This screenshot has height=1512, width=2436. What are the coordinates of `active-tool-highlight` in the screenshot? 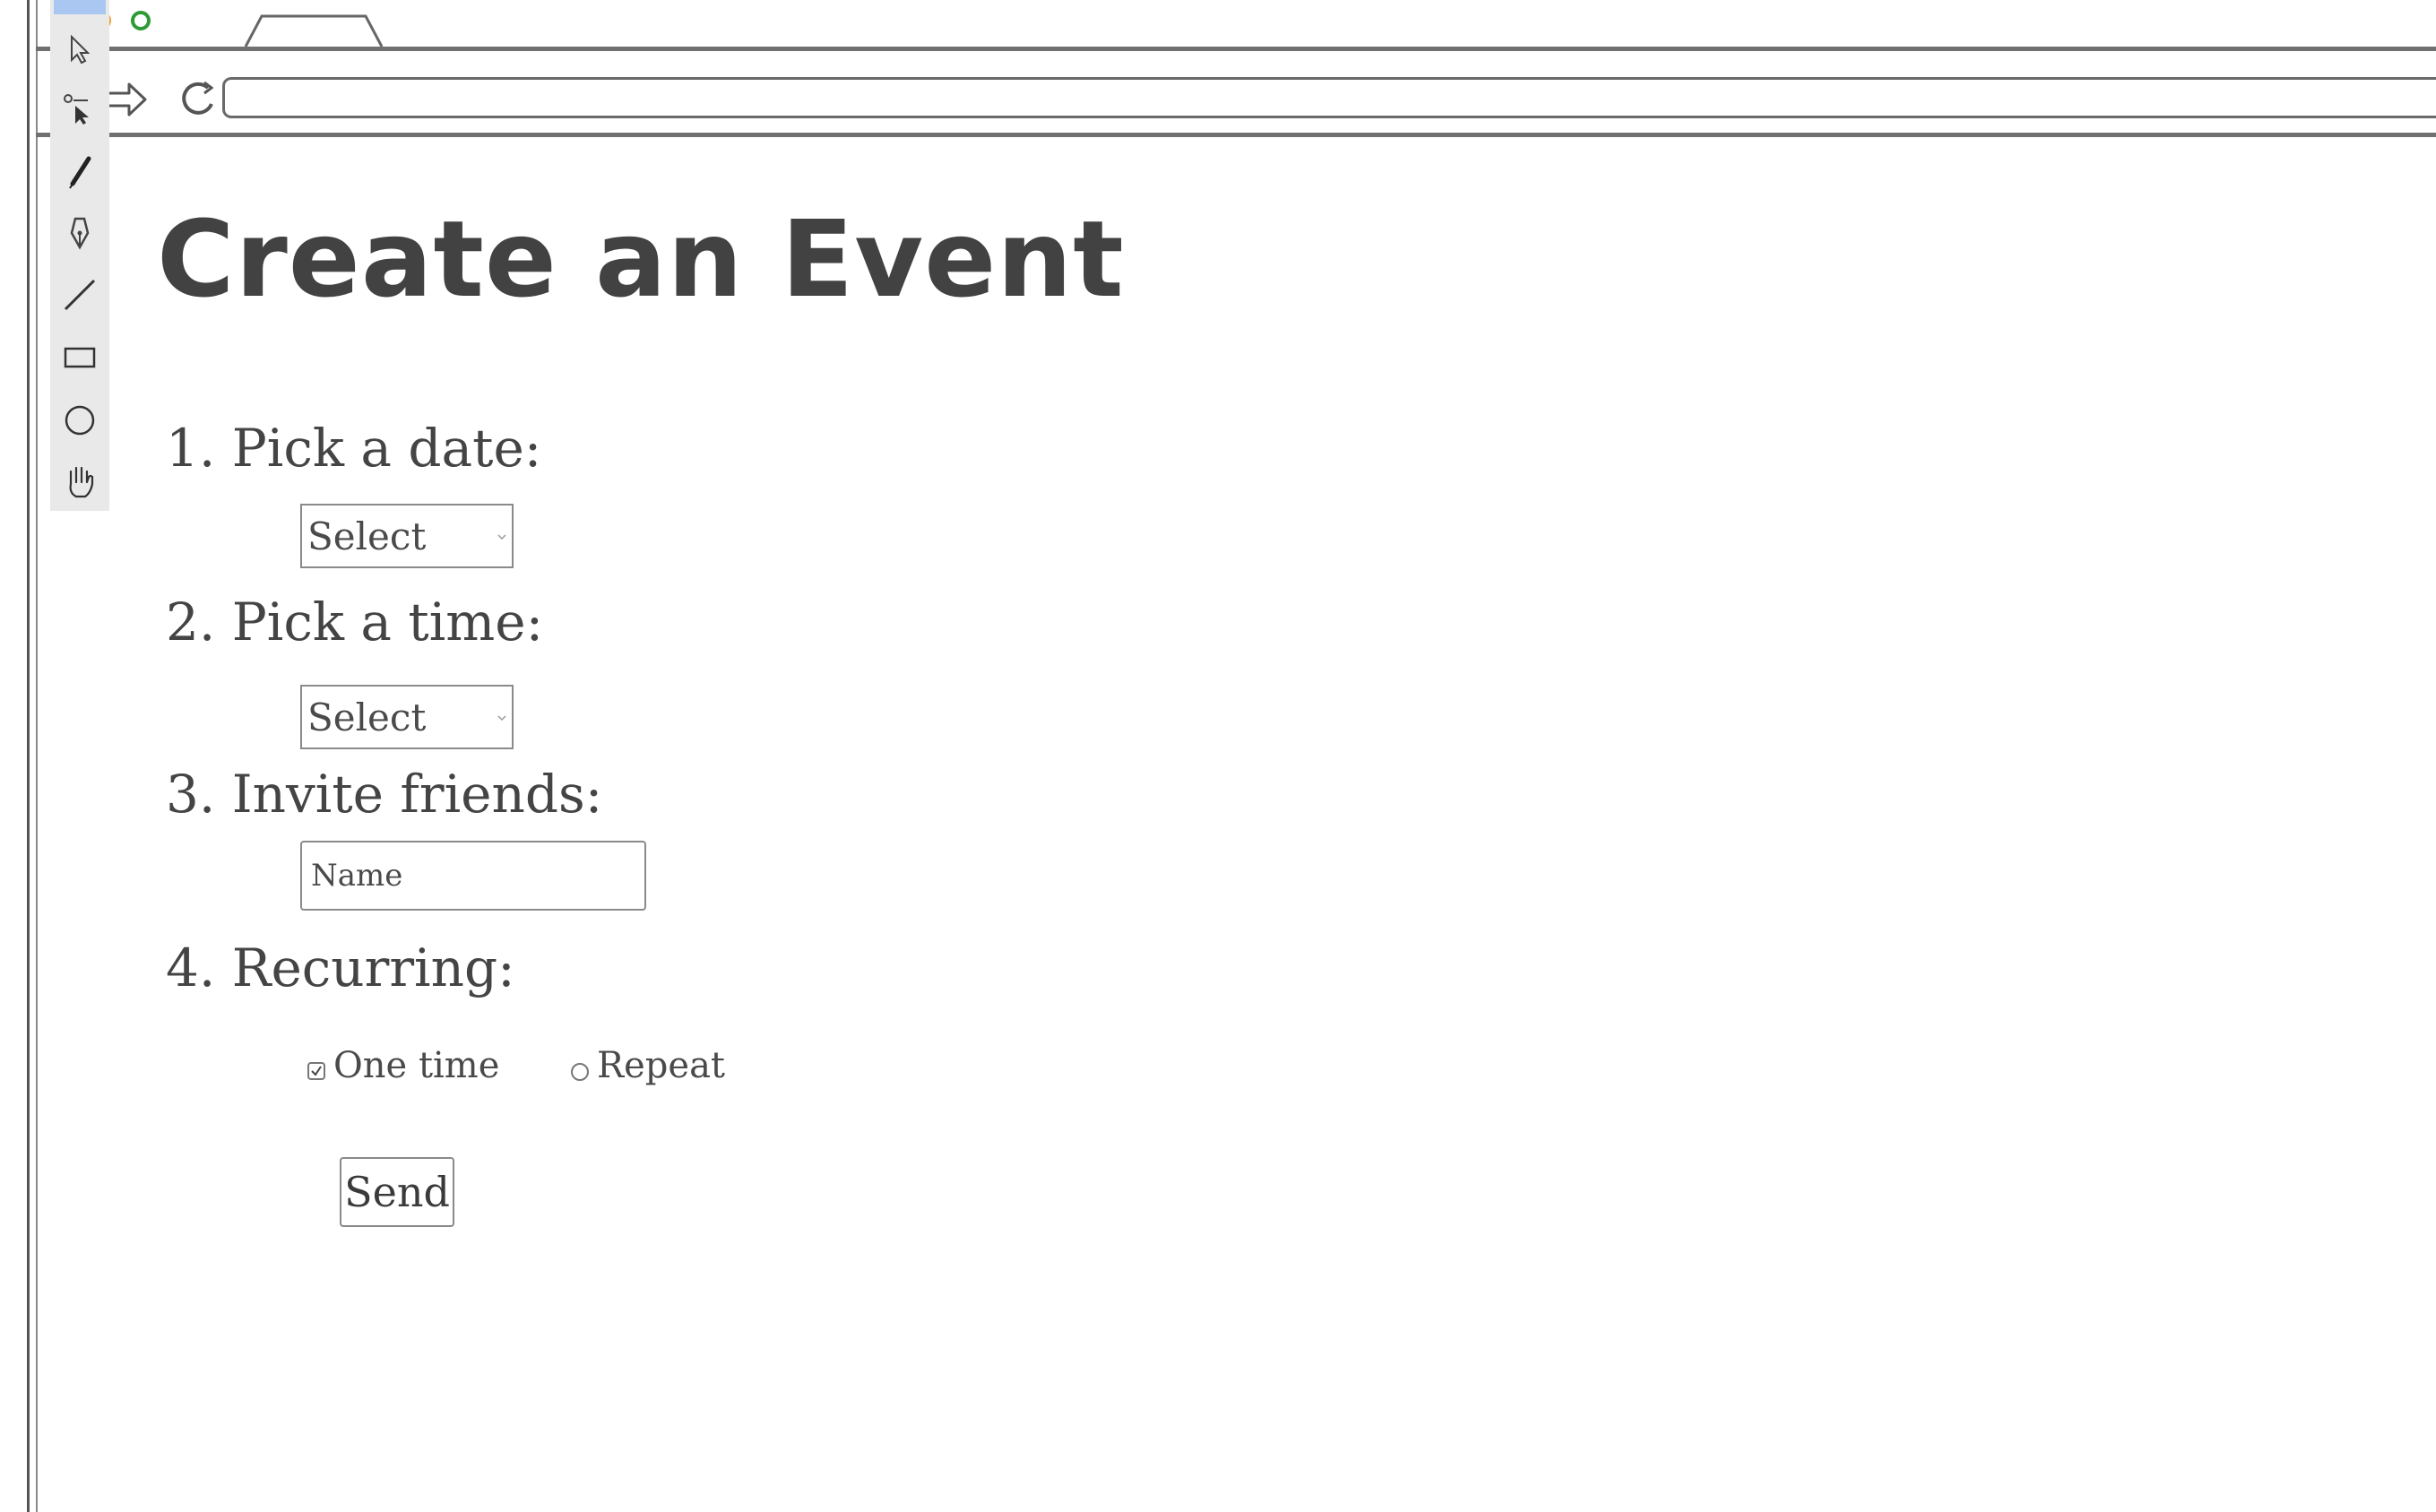 It's located at (80, 7).